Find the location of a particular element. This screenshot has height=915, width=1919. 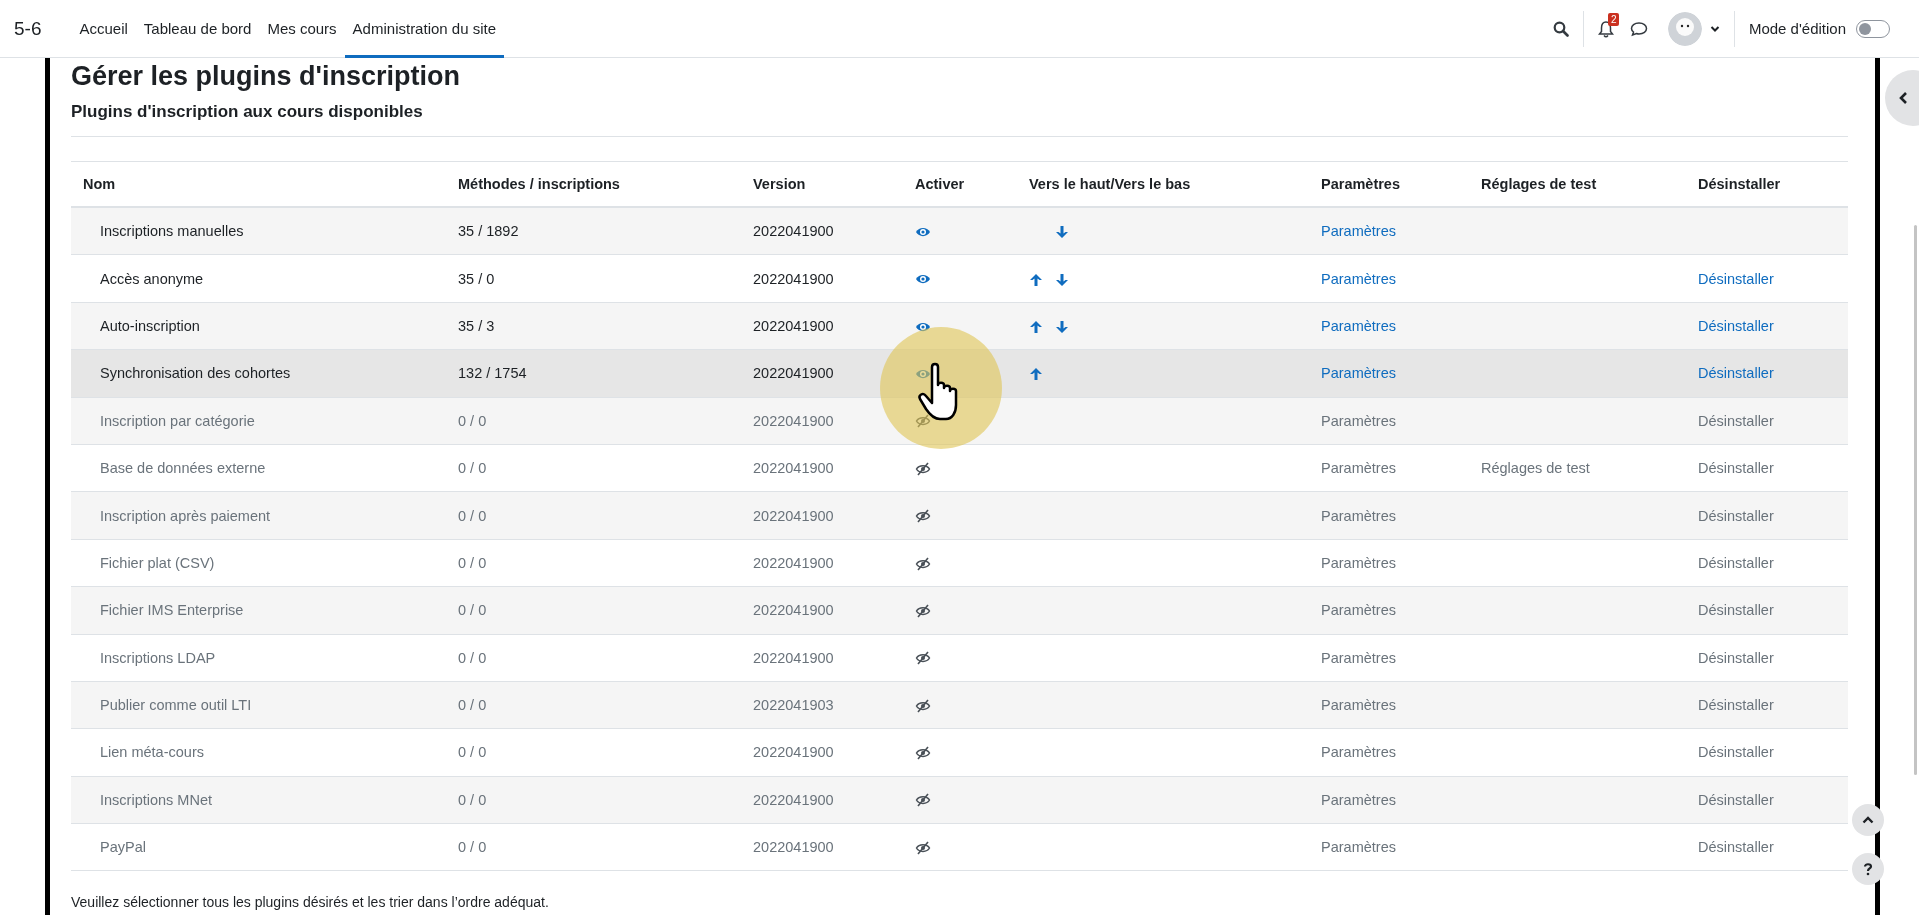

help-button is located at coordinates (1868, 869).